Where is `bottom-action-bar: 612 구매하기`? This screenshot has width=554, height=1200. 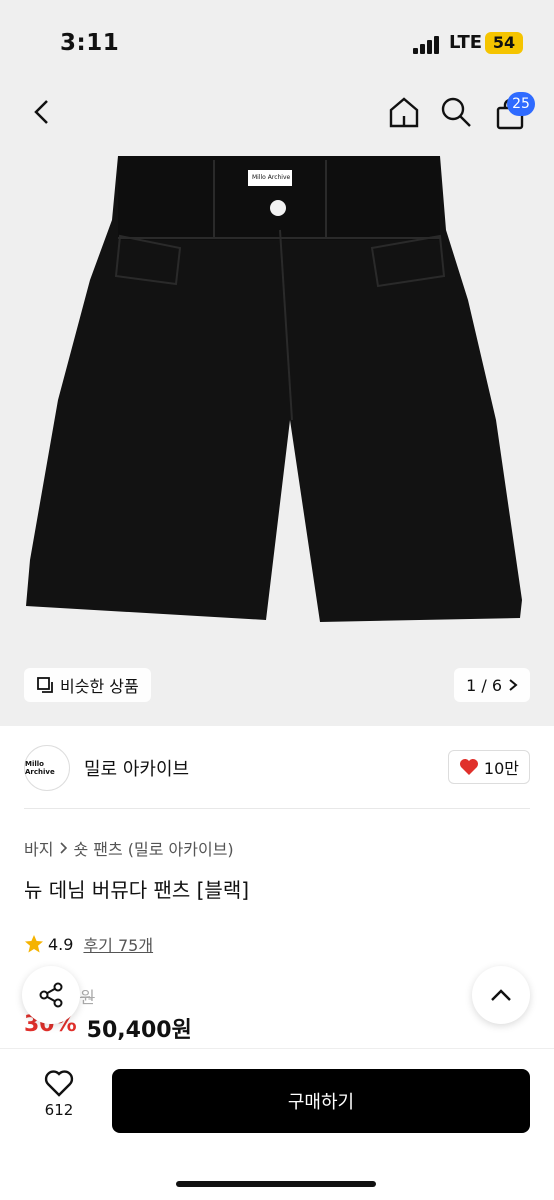 bottom-action-bar: 612 구매하기 is located at coordinates (277, 1124).